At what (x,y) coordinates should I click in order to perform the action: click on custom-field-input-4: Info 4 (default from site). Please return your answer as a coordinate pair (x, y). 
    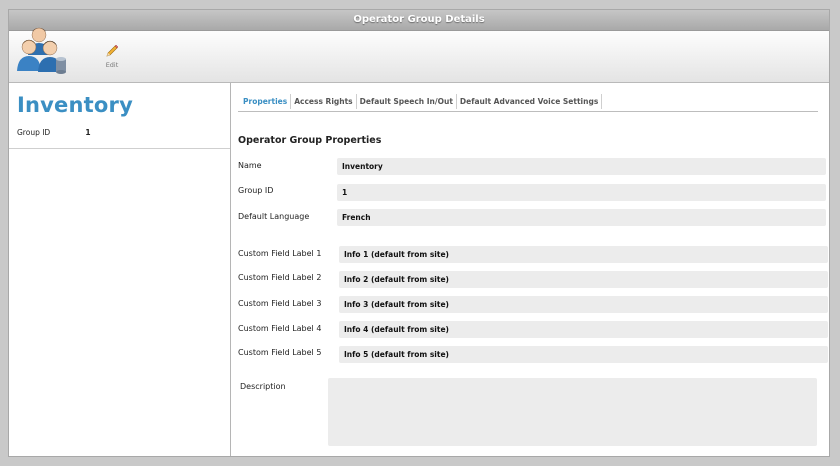
    Looking at the image, I should click on (583, 329).